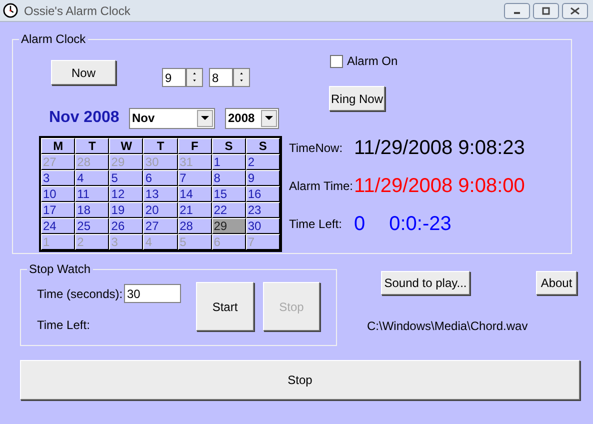  I want to click on month-select: Nov, so click(172, 118).